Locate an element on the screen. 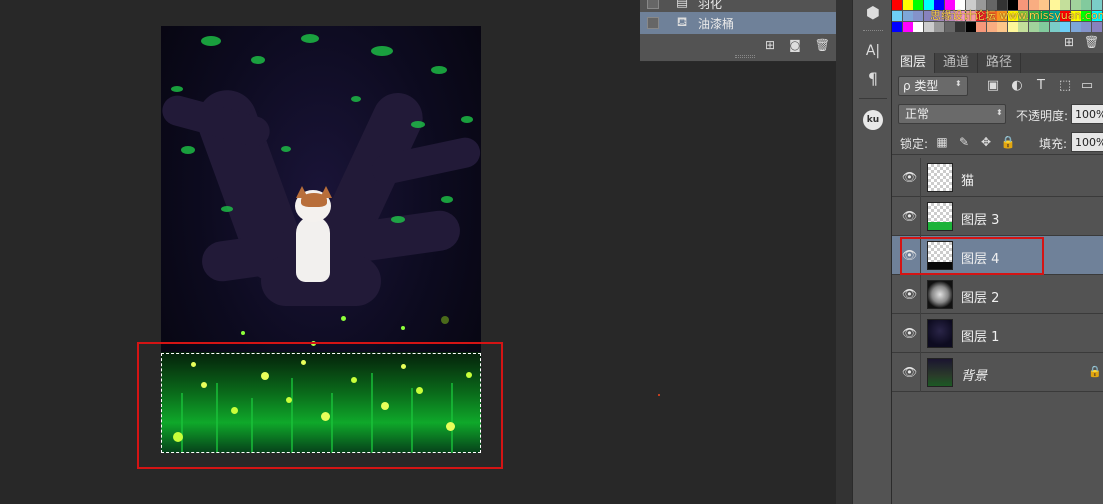 This screenshot has width=1103, height=504. layer-row-background: 👁 背景 🔒 is located at coordinates (997, 372).